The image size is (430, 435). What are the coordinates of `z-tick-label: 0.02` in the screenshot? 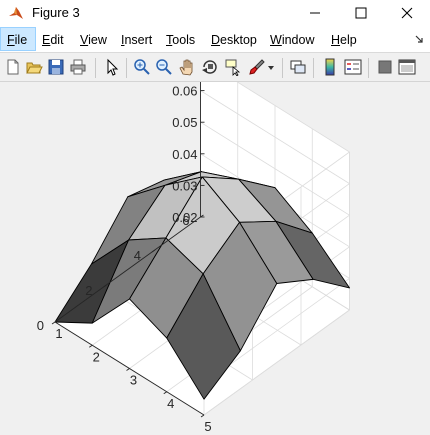 It's located at (184, 217).